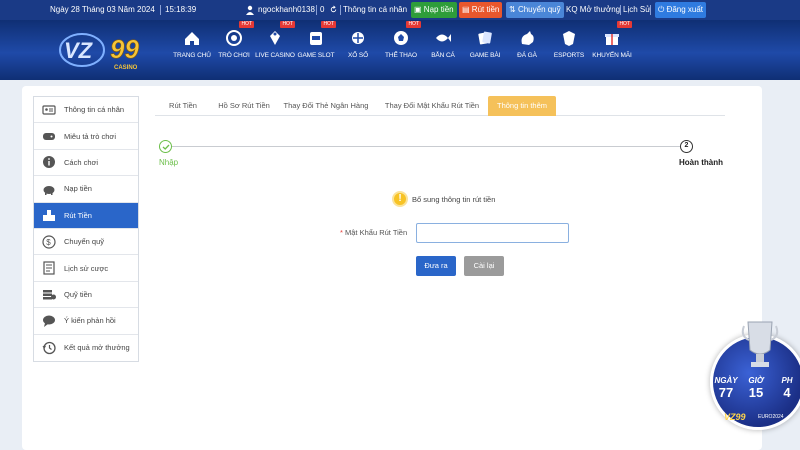  Describe the element at coordinates (78, 189) in the screenshot. I see `sidebar-item-label: Nạp tiền` at that location.